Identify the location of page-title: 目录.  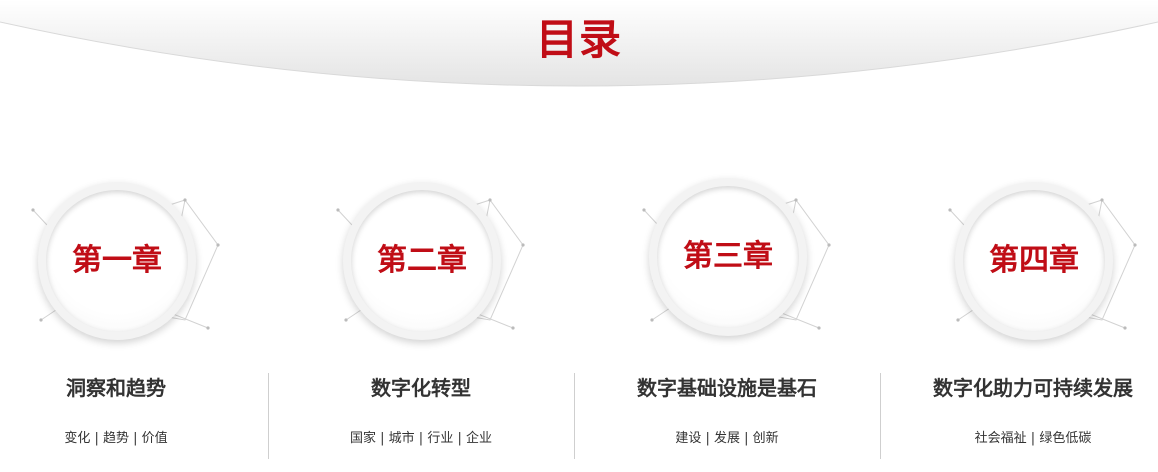
(578, 39).